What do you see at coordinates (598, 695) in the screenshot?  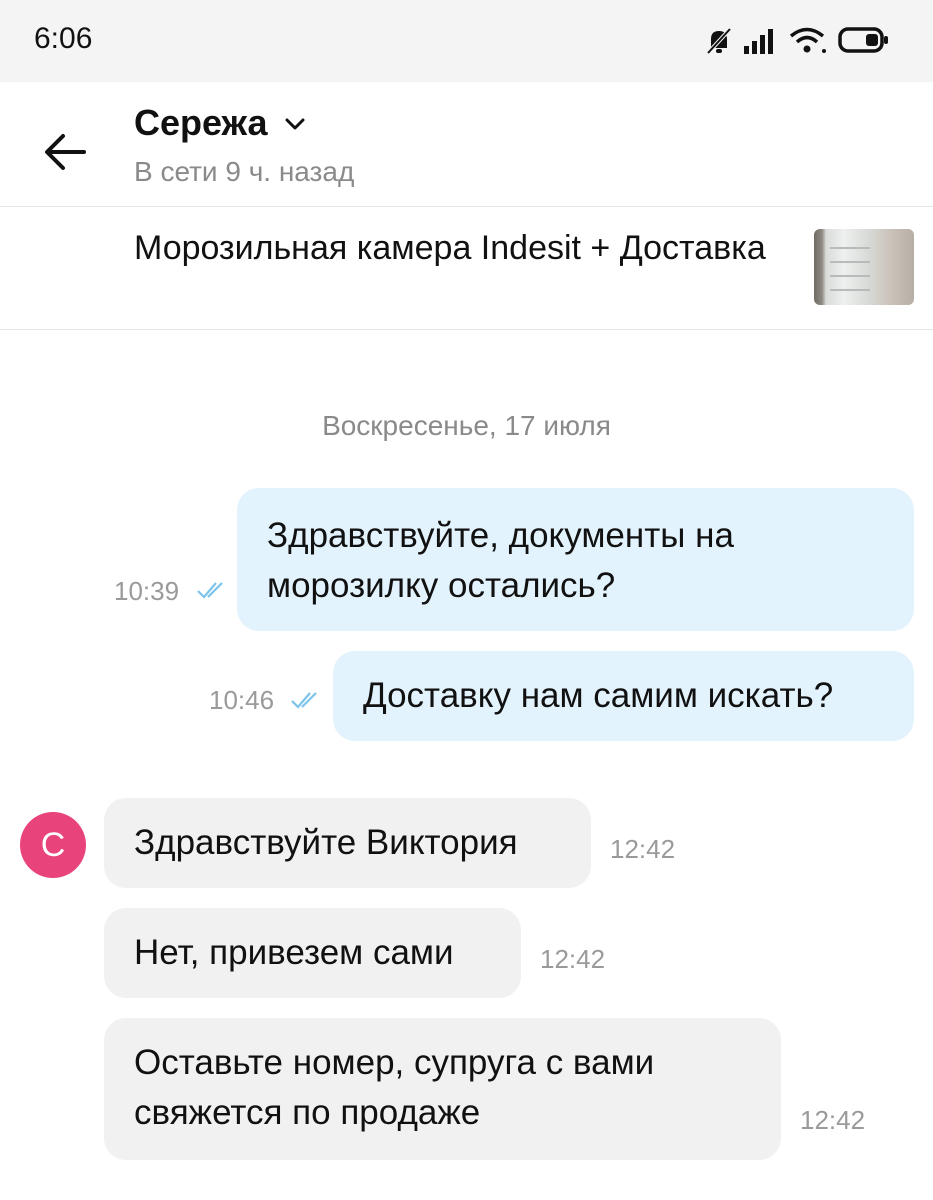 I see `message-text: Доставку нам самим искать?` at bounding box center [598, 695].